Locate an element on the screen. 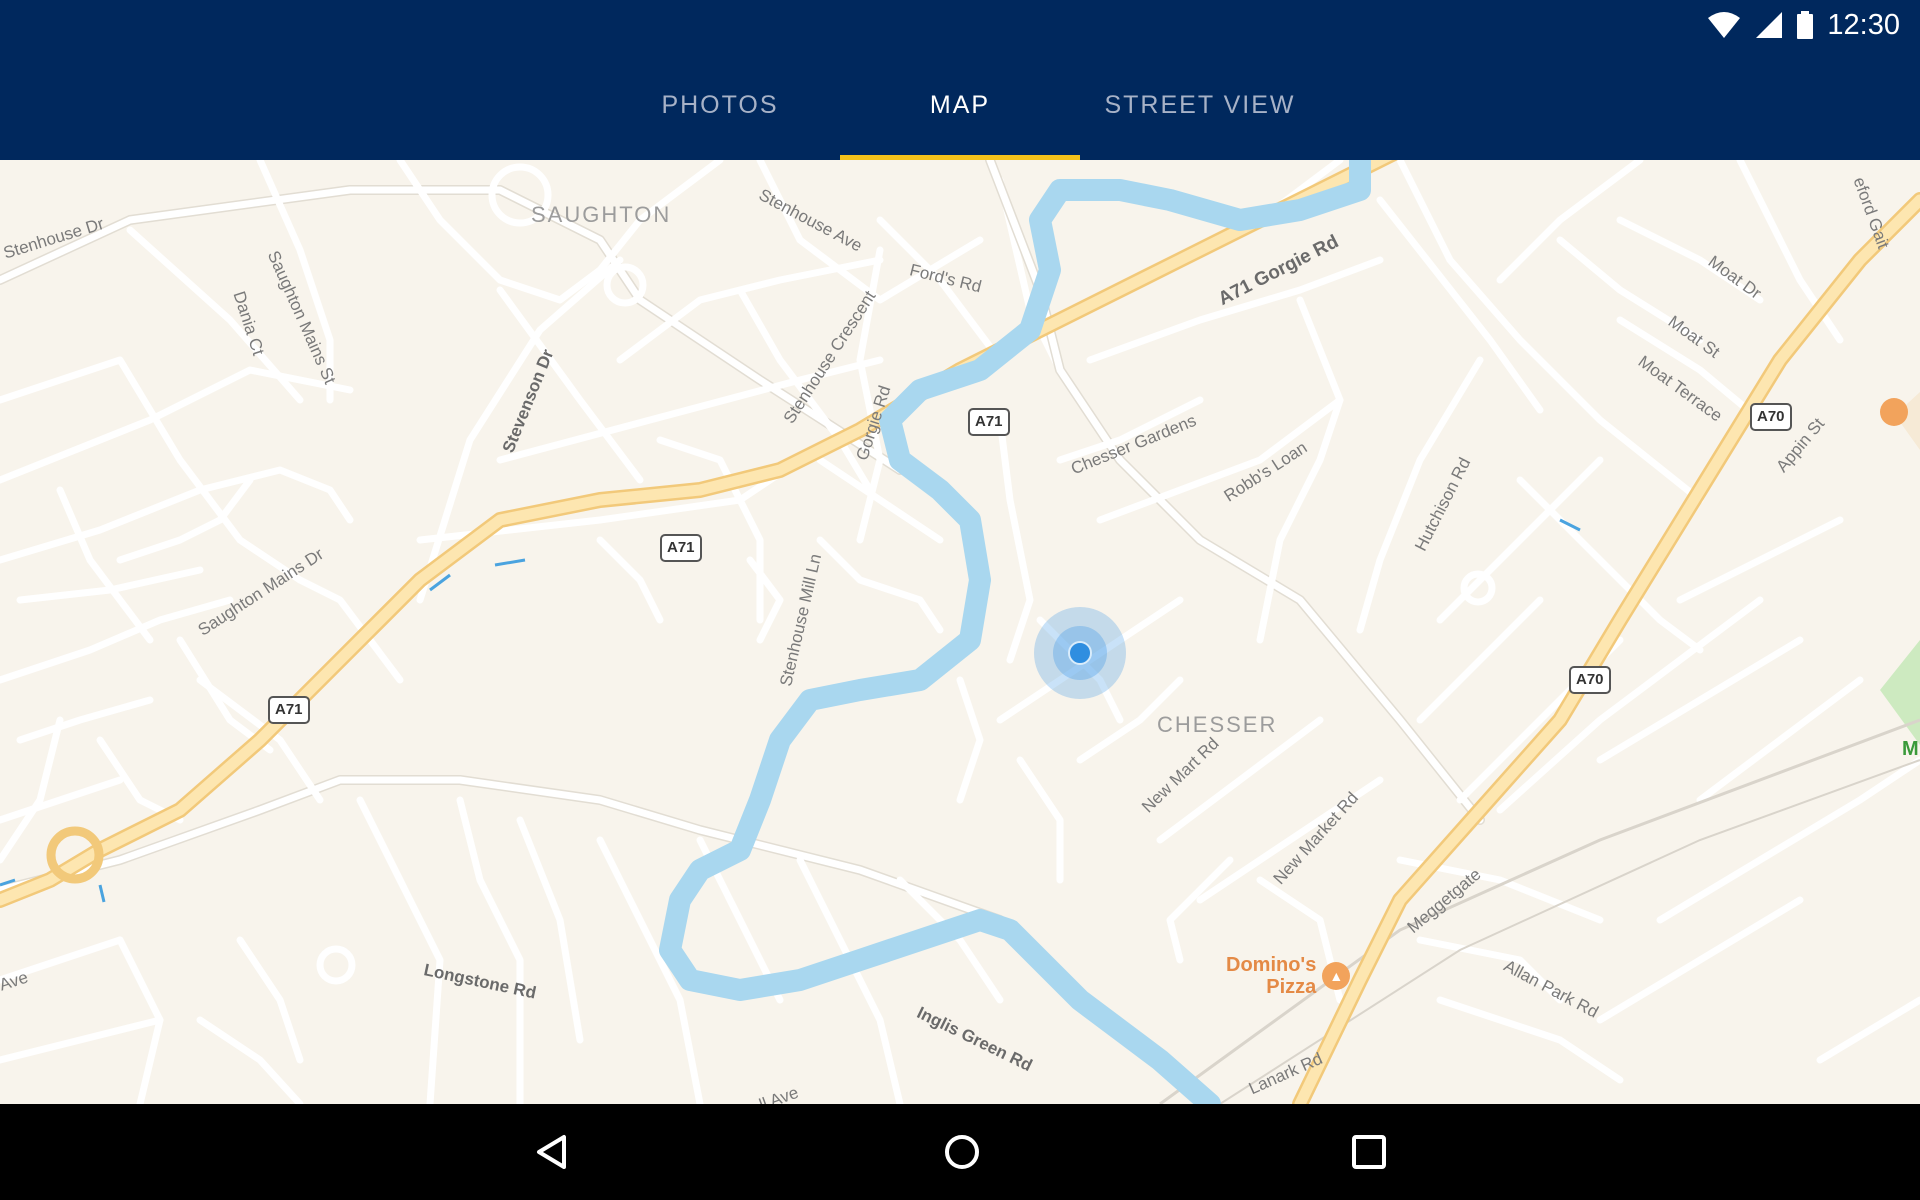  recents-icon is located at coordinates (1369, 1152).